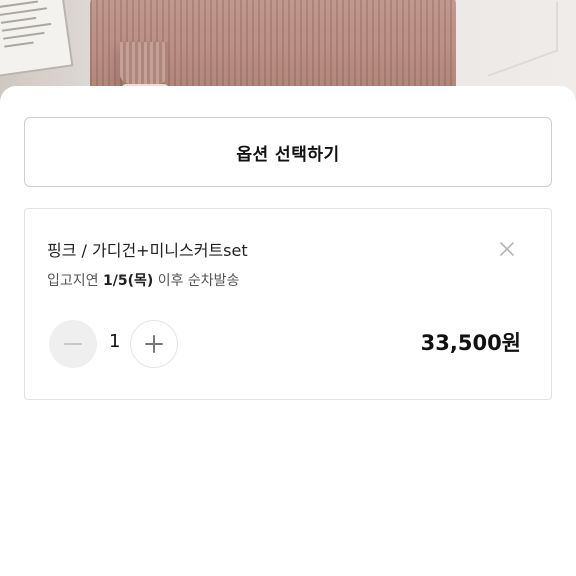  Describe the element at coordinates (37, 39) in the screenshot. I see `background-sign` at that location.